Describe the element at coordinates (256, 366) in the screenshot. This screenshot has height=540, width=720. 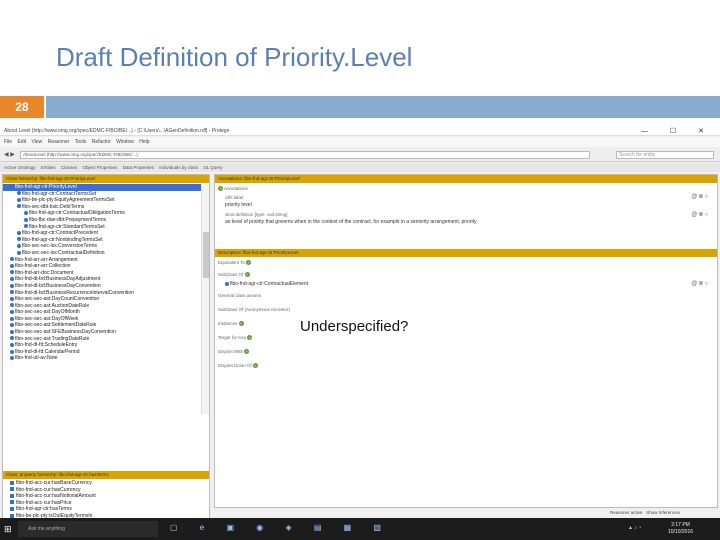
I see `add-disjoint-union-icon: +` at that location.